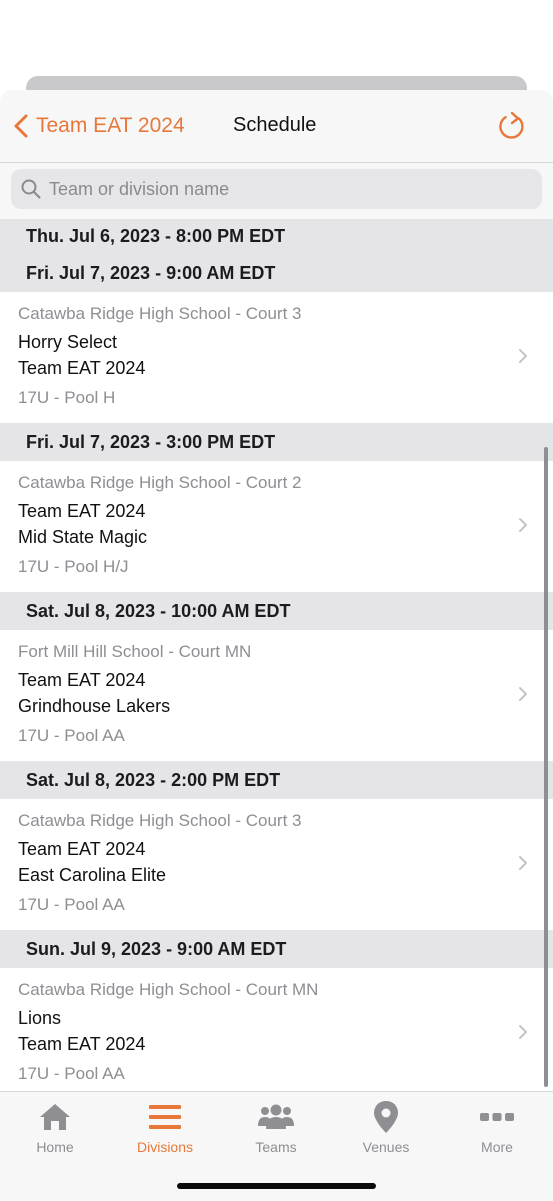  What do you see at coordinates (276, 1130) in the screenshot?
I see `tab-teams: Teams` at bounding box center [276, 1130].